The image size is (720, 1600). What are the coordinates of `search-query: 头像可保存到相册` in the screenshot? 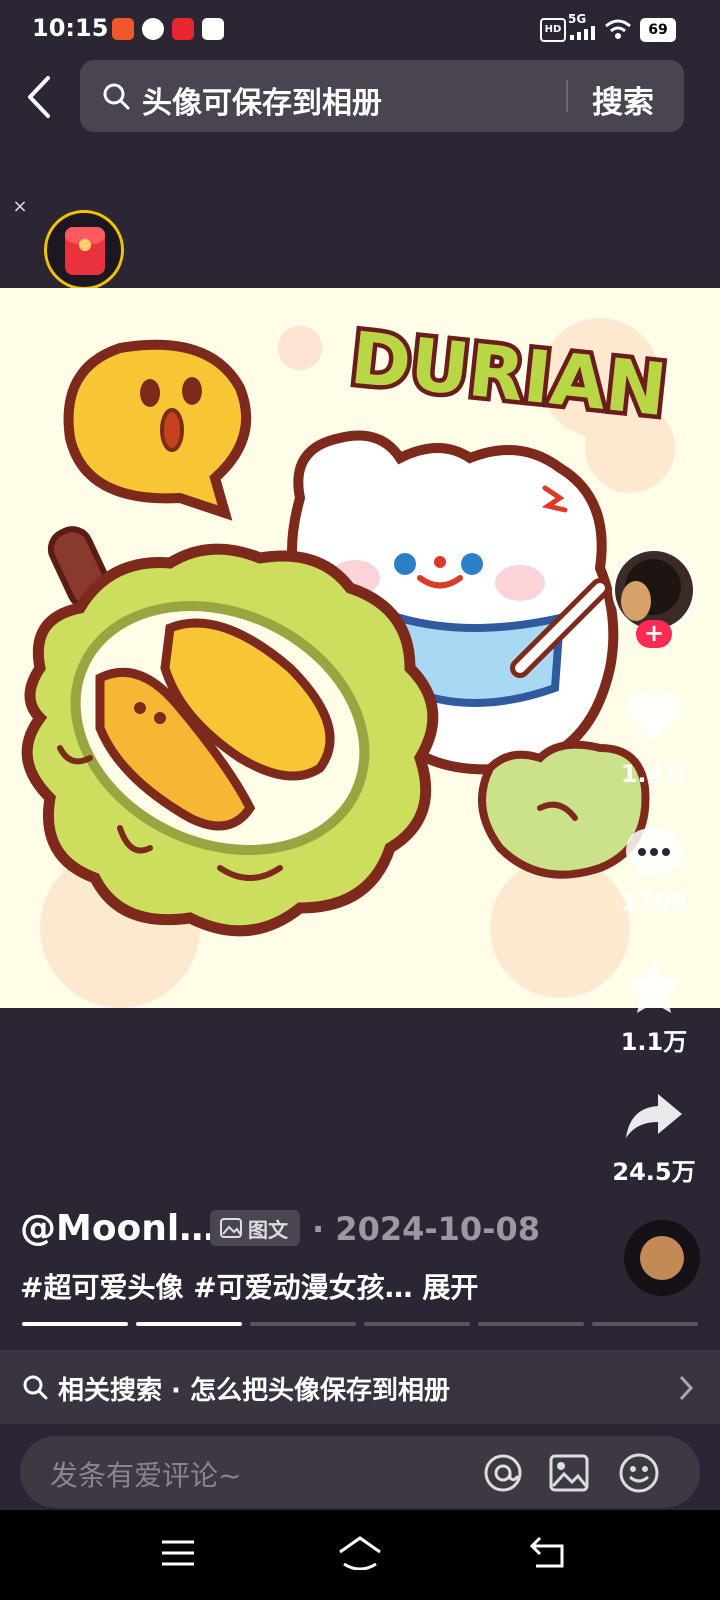 It's located at (262, 100).